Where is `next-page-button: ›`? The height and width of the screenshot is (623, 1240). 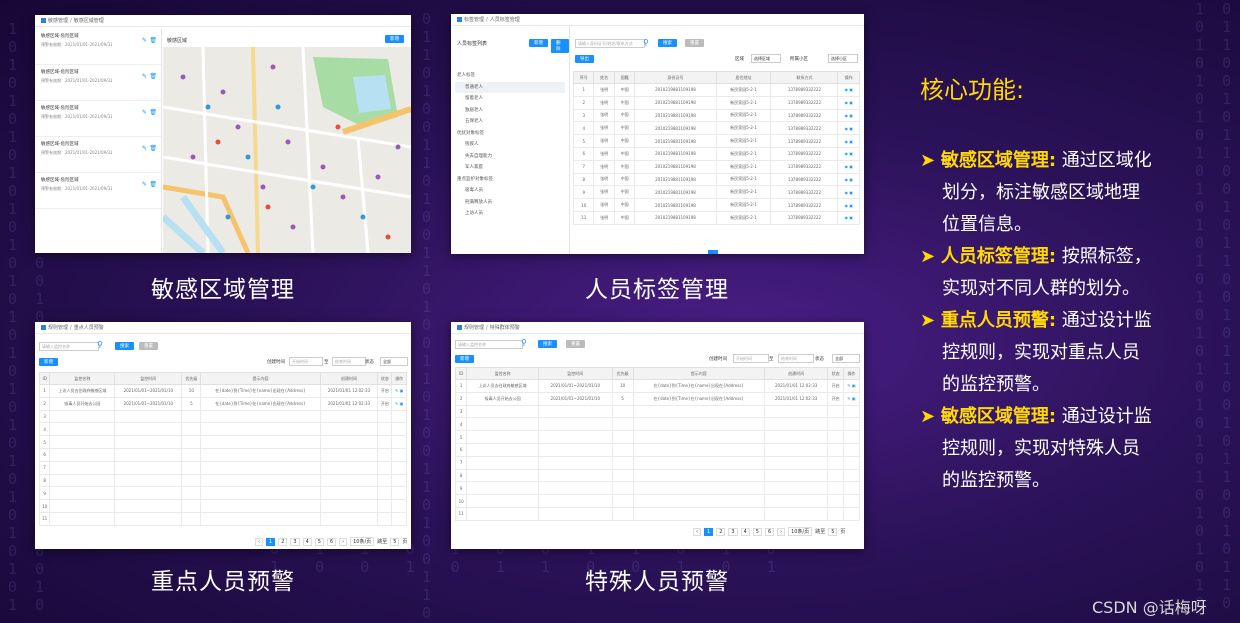 next-page-button: › is located at coordinates (343, 541).